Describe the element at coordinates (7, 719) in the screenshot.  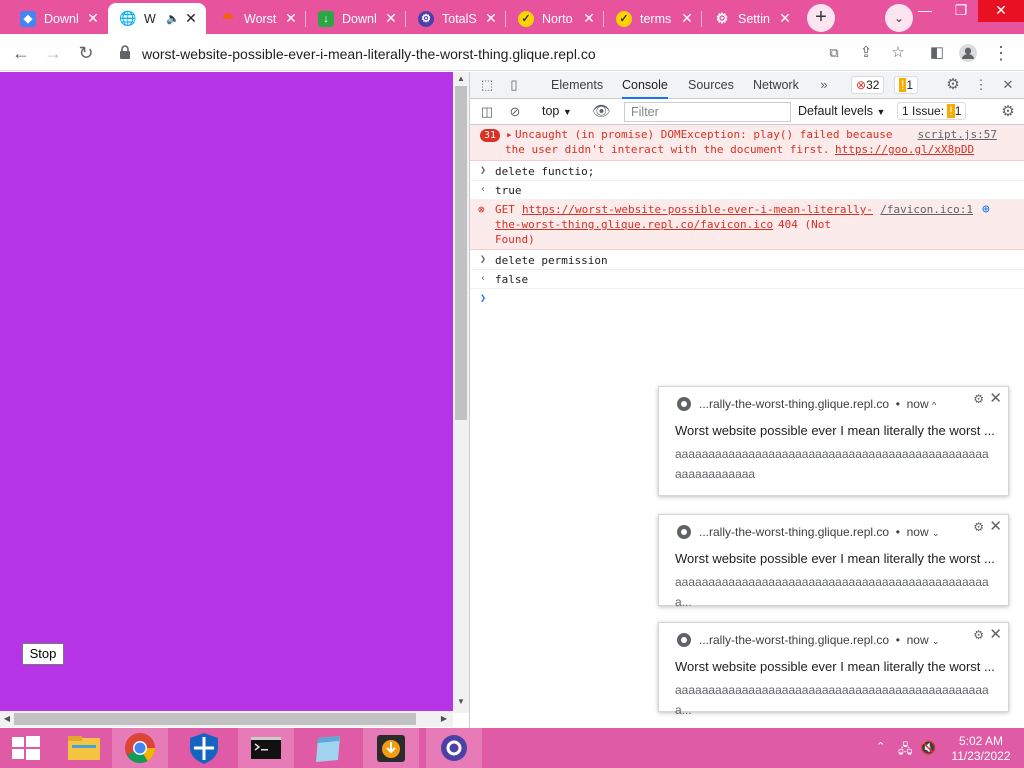
I see `scroll-left-icon: ◀` at that location.